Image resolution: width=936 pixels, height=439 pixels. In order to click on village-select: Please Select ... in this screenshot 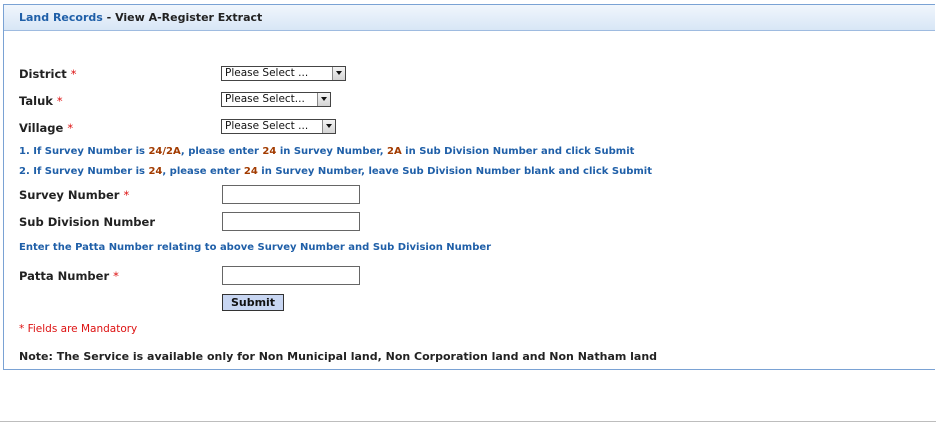, I will do `click(278, 126)`.